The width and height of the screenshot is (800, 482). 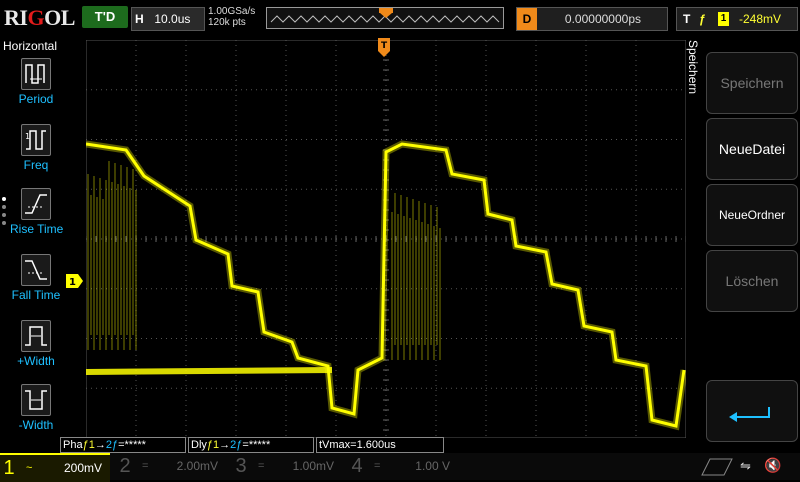 I want to click on delay-box: D 0.00000000ps, so click(x=592, y=19).